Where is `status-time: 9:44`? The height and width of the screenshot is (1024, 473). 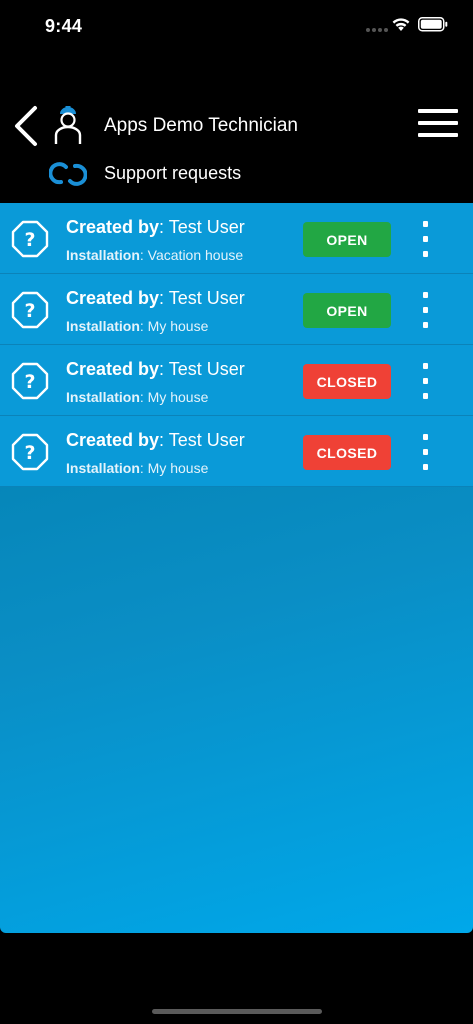
status-time: 9:44 is located at coordinates (64, 26).